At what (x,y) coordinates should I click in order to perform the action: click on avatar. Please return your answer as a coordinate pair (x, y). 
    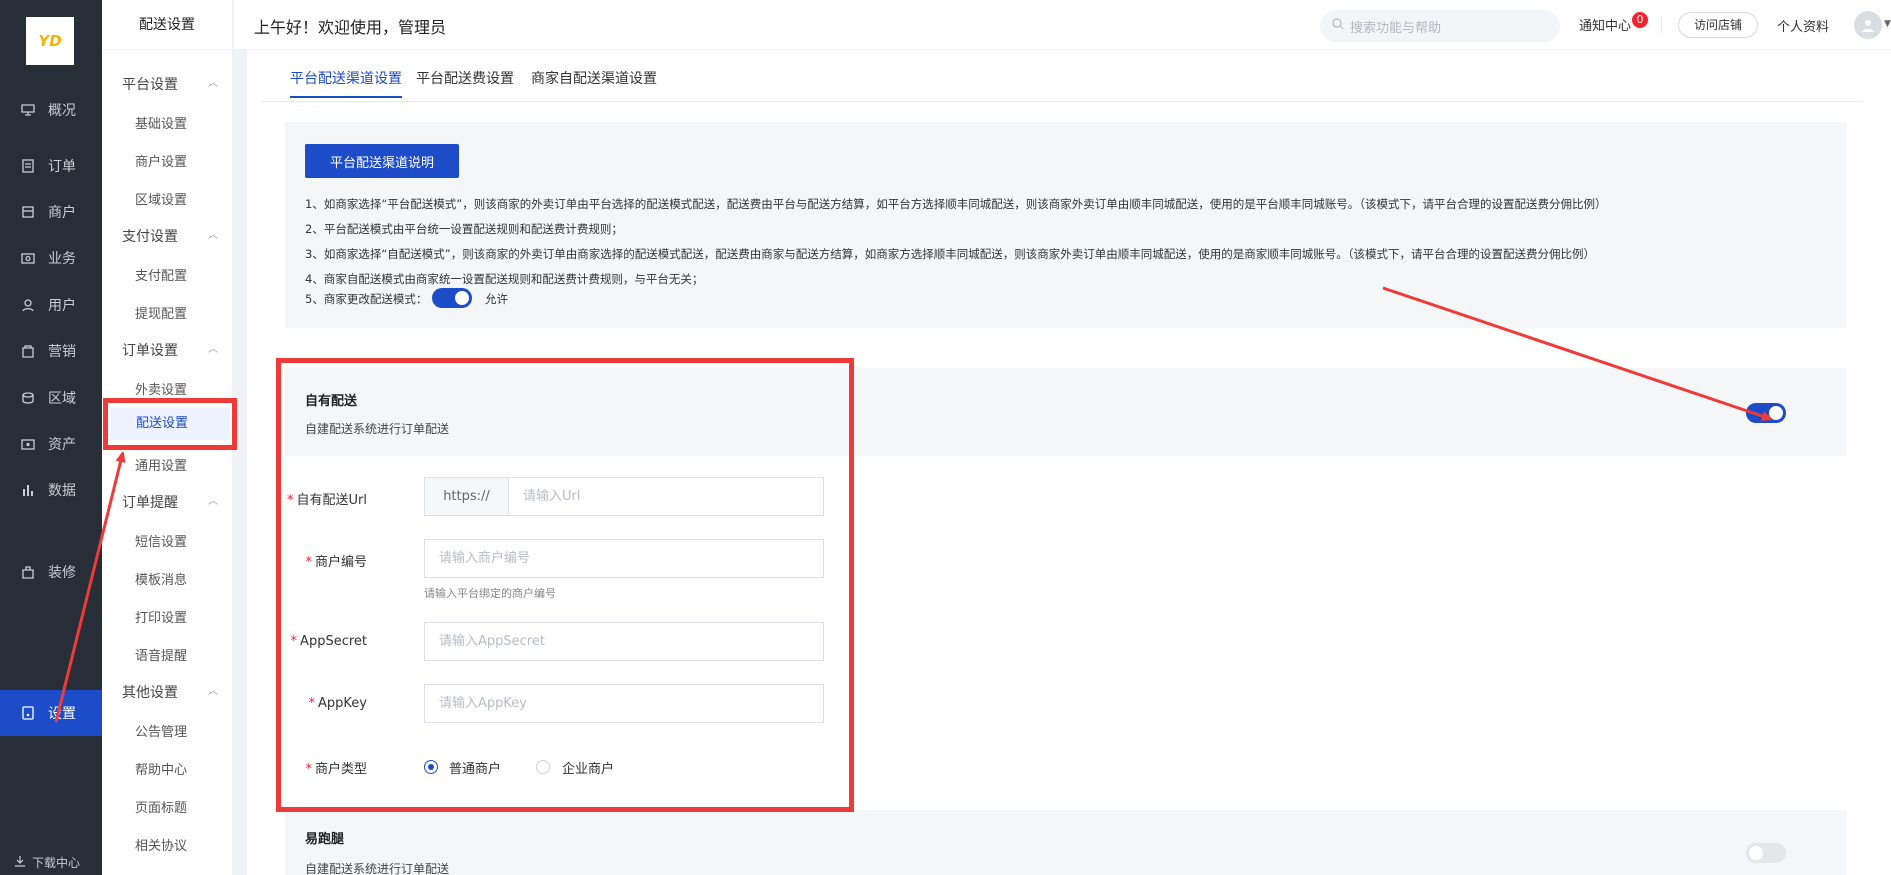
    Looking at the image, I should click on (1868, 25).